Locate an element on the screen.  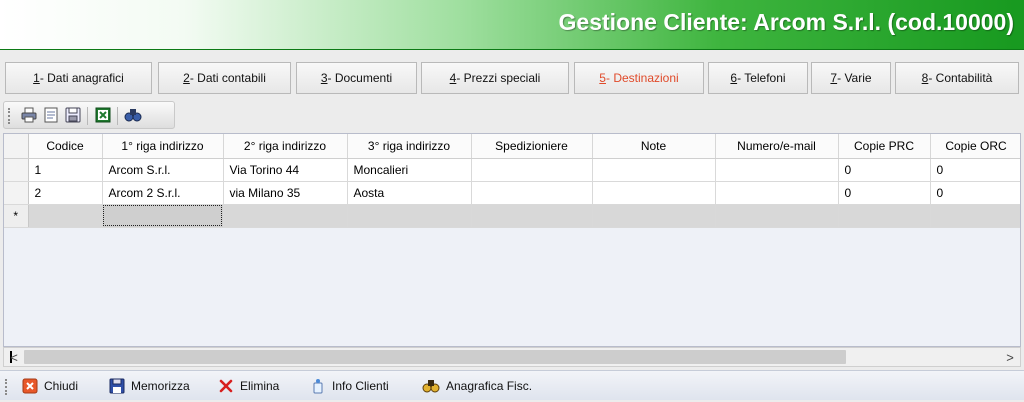
elimina-label: Elimina is located at coordinates (260, 386).